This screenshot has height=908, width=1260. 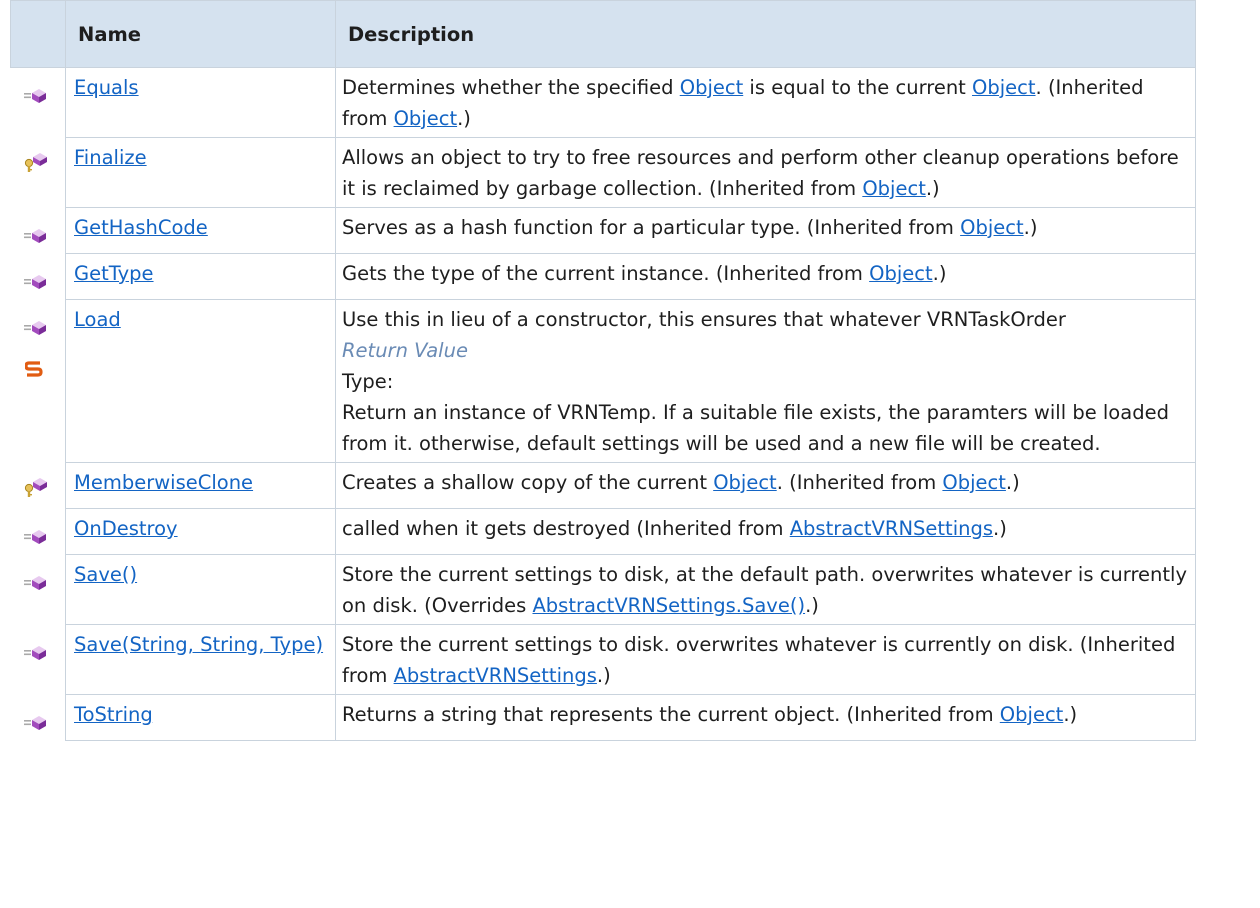 What do you see at coordinates (511, 87) in the screenshot?
I see `description-text: Determines whether the specified` at bounding box center [511, 87].